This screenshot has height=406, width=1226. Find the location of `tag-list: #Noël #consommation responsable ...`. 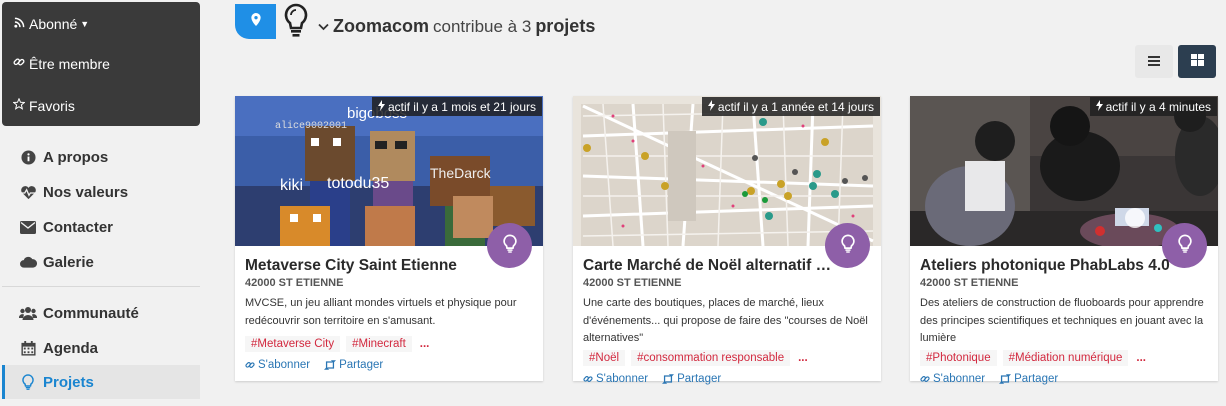

tag-list: #Noël #consommation responsable ... is located at coordinates (696, 358).